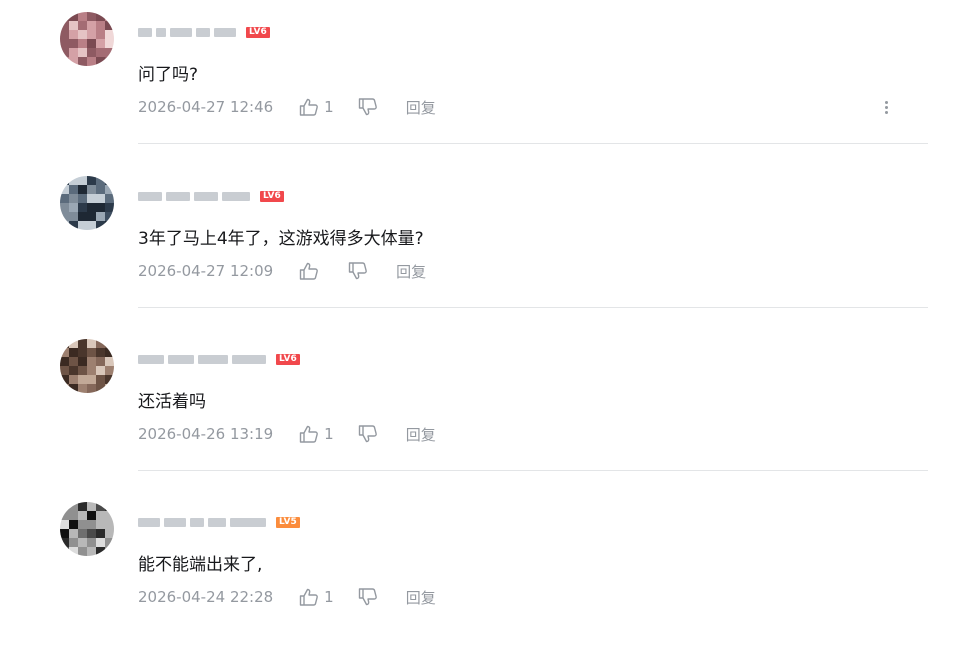  What do you see at coordinates (206, 434) in the screenshot?
I see `comment-timestamp: 2026-04-26 13:19` at bounding box center [206, 434].